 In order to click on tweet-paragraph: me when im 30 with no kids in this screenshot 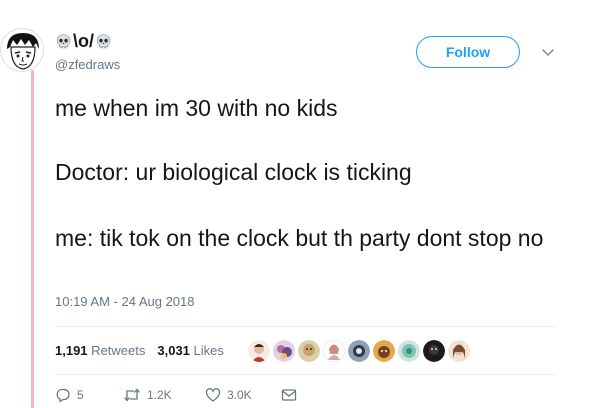, I will do `click(196, 108)`.